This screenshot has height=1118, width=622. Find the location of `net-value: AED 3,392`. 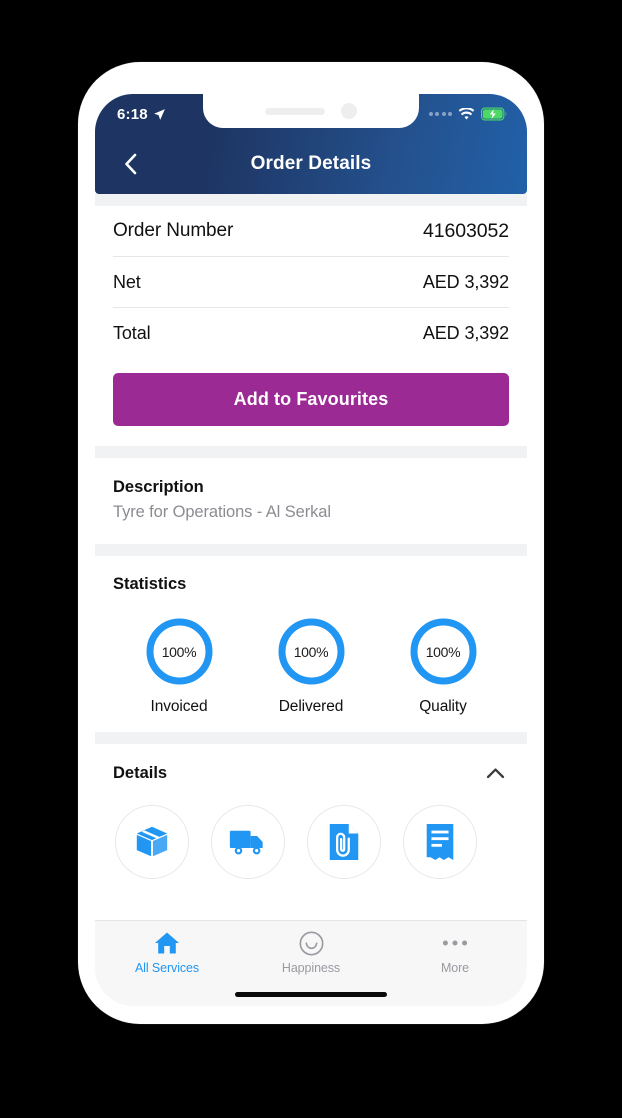

net-value: AED 3,392 is located at coordinates (465, 281).